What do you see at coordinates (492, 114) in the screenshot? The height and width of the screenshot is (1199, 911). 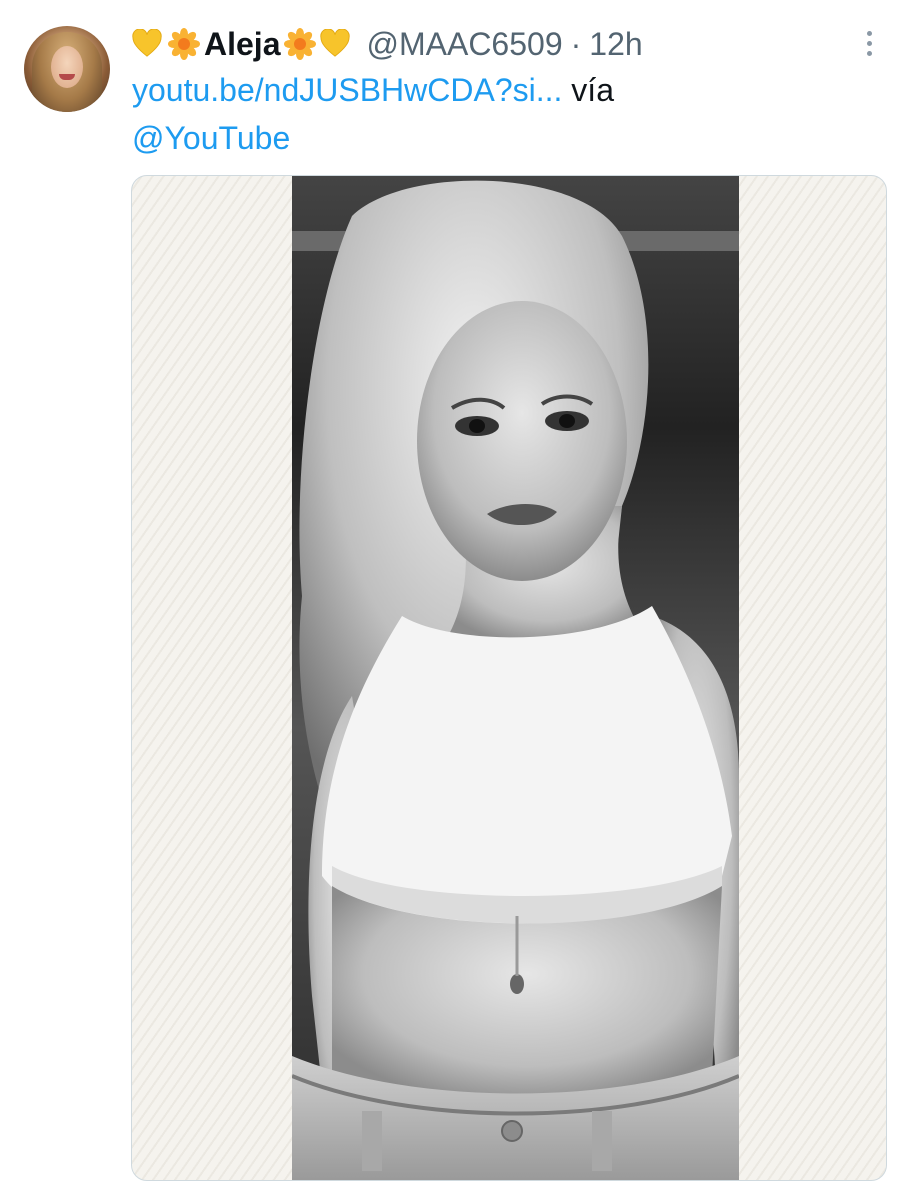 I see `tweet-text: youtu.be/ndJUSBHwCDA?si... vía @YouTube` at bounding box center [492, 114].